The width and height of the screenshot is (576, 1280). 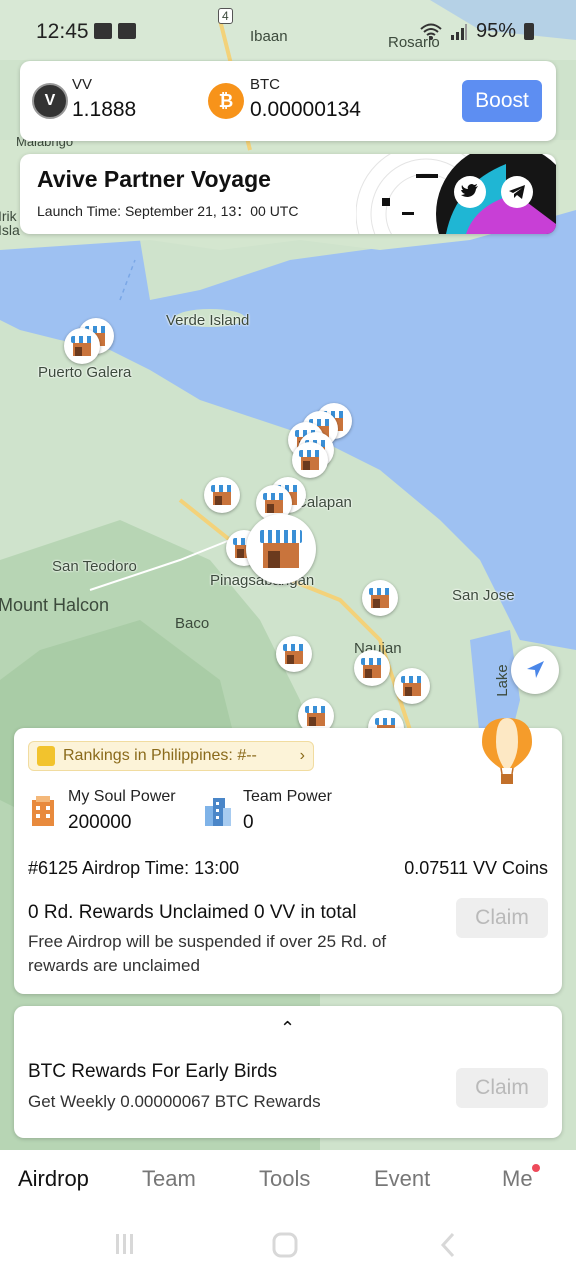 What do you see at coordinates (226, 101) in the screenshot?
I see `btc-coin-icon: ₿` at bounding box center [226, 101].